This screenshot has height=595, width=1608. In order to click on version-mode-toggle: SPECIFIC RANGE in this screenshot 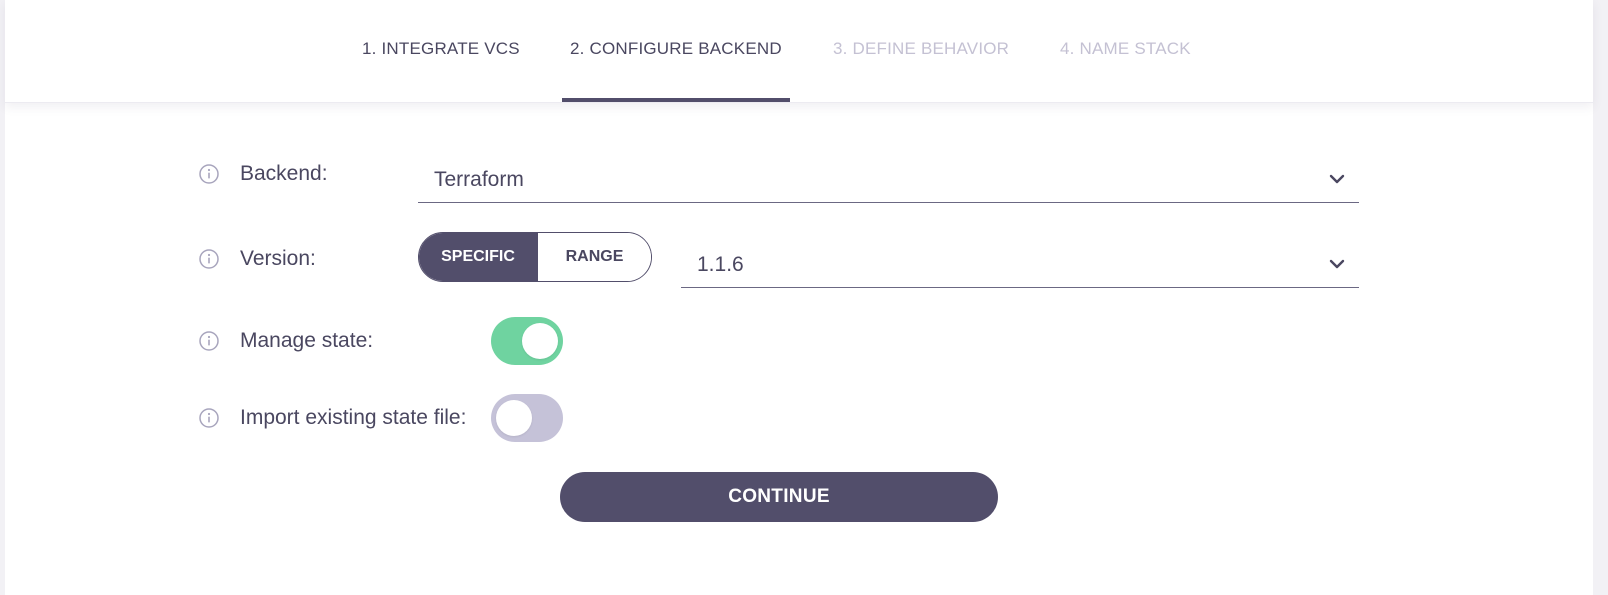, I will do `click(535, 257)`.